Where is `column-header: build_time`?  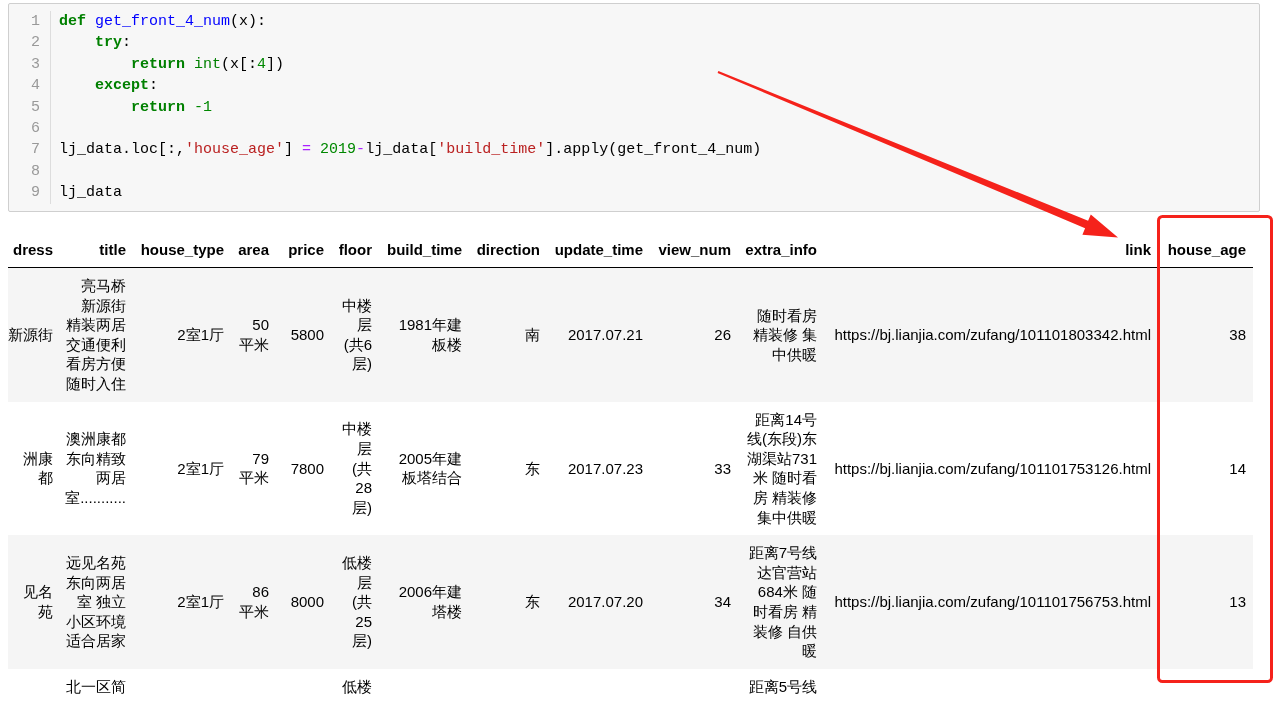 column-header: build_time is located at coordinates (424, 249).